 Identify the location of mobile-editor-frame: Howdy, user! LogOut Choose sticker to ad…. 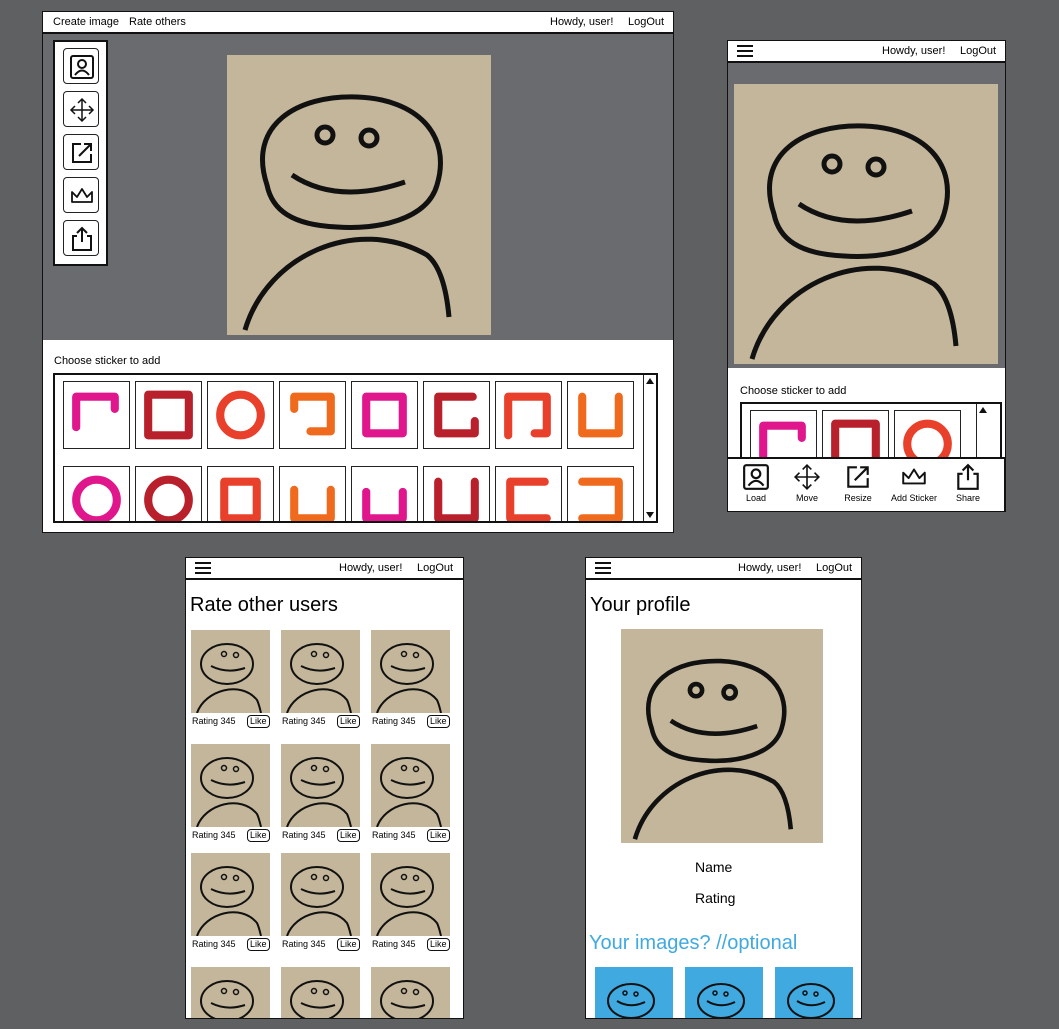
(866, 276).